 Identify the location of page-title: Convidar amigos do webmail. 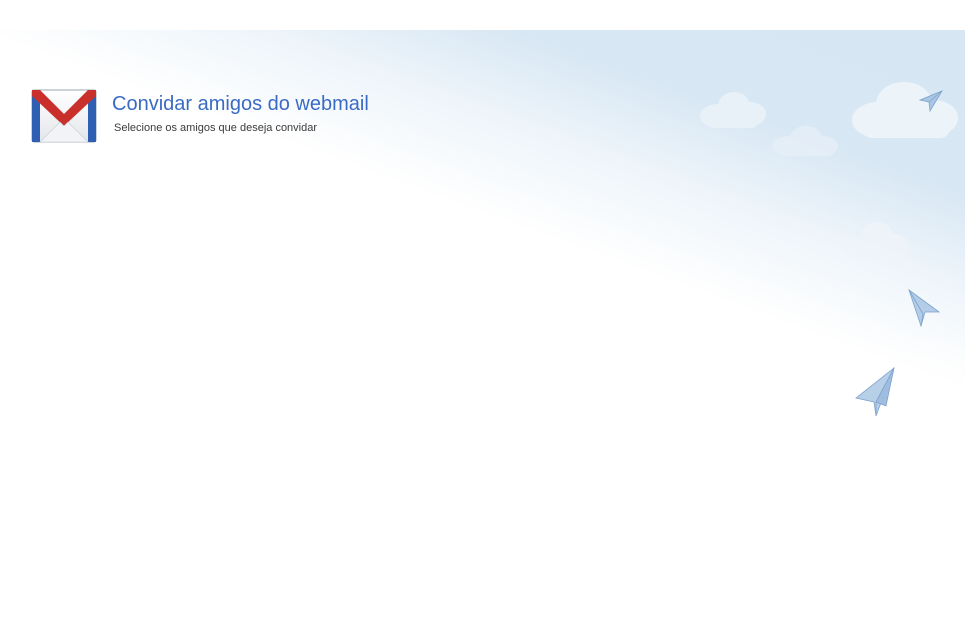
(240, 104).